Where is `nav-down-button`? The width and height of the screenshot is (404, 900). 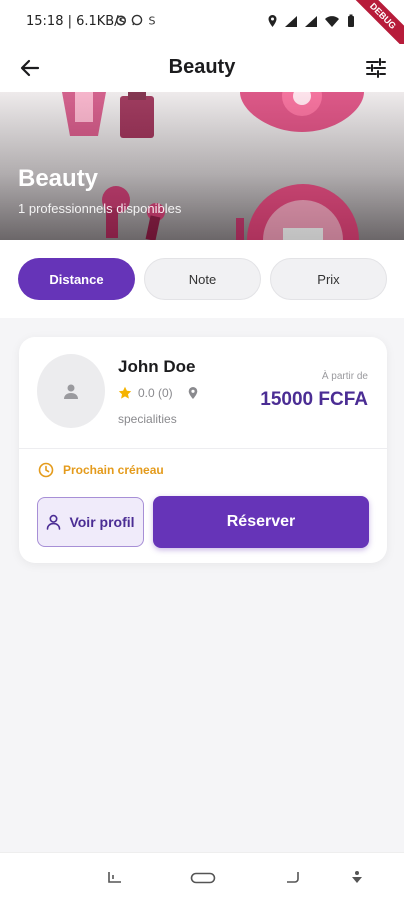 nav-down-button is located at coordinates (357, 878).